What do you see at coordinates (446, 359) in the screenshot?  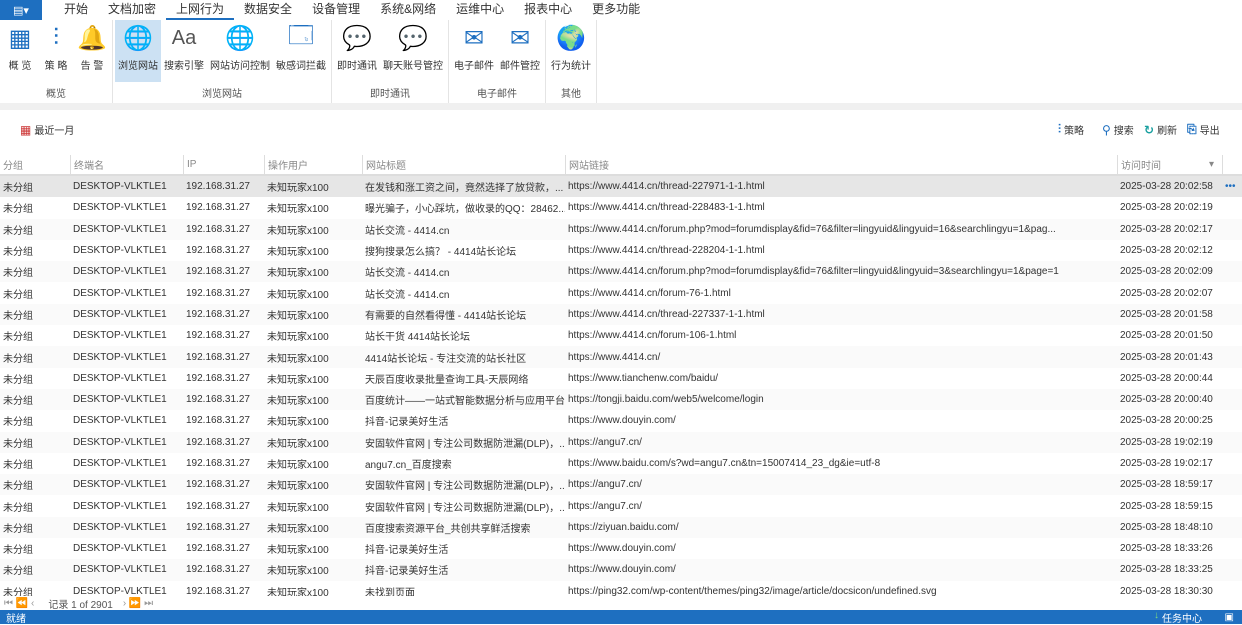 I see `table-cell: 4414站长论坛 - 专注交流的站长社区` at bounding box center [446, 359].